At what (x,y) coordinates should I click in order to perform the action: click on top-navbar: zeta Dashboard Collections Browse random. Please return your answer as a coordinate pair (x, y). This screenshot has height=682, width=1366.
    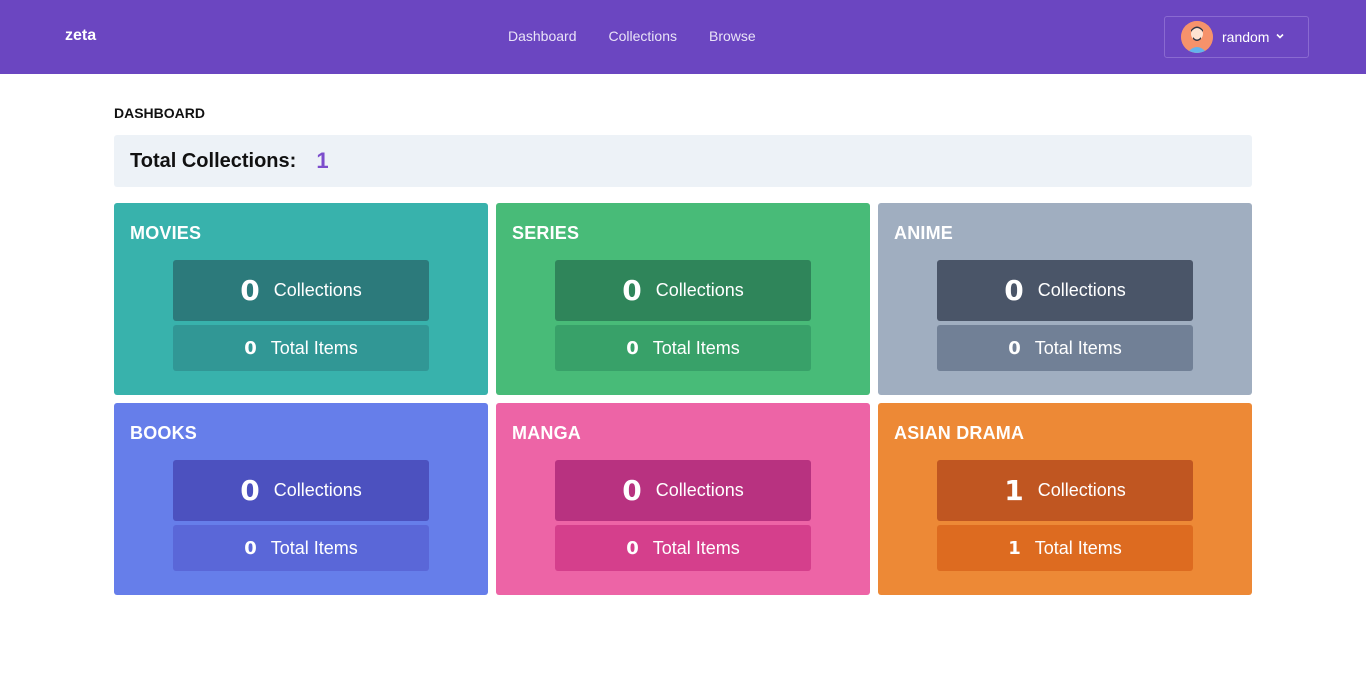
    Looking at the image, I should click on (683, 37).